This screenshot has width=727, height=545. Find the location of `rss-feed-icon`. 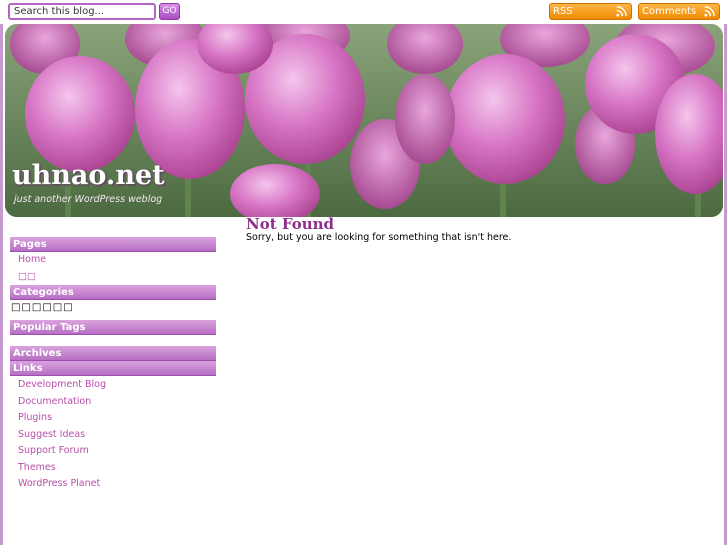

rss-feed-icon is located at coordinates (621, 11).